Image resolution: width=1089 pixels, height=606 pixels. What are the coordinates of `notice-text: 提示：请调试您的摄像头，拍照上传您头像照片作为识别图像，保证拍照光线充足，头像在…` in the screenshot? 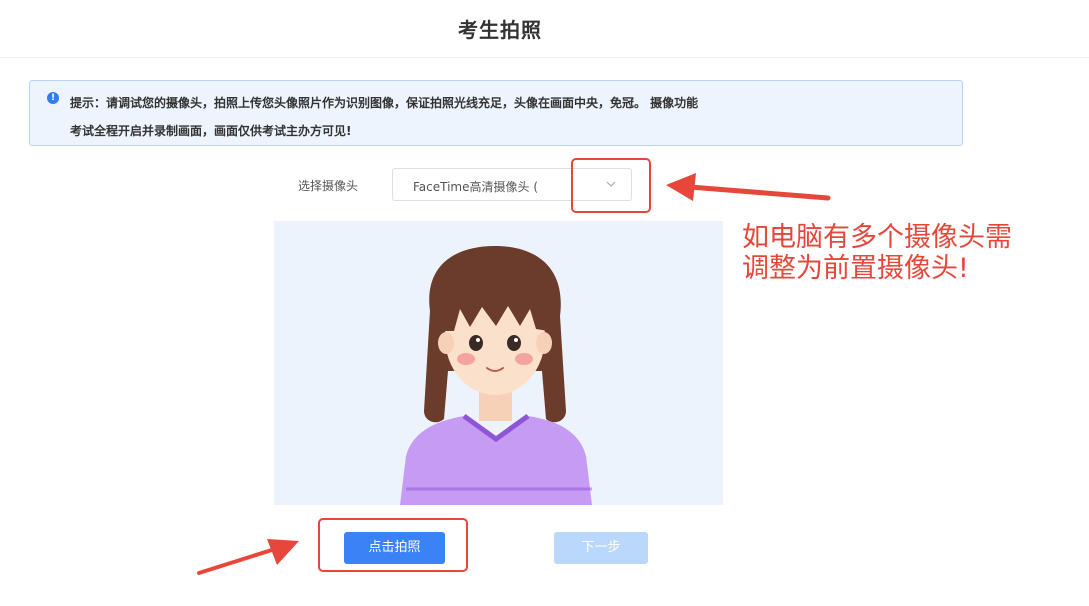 It's located at (510, 117).